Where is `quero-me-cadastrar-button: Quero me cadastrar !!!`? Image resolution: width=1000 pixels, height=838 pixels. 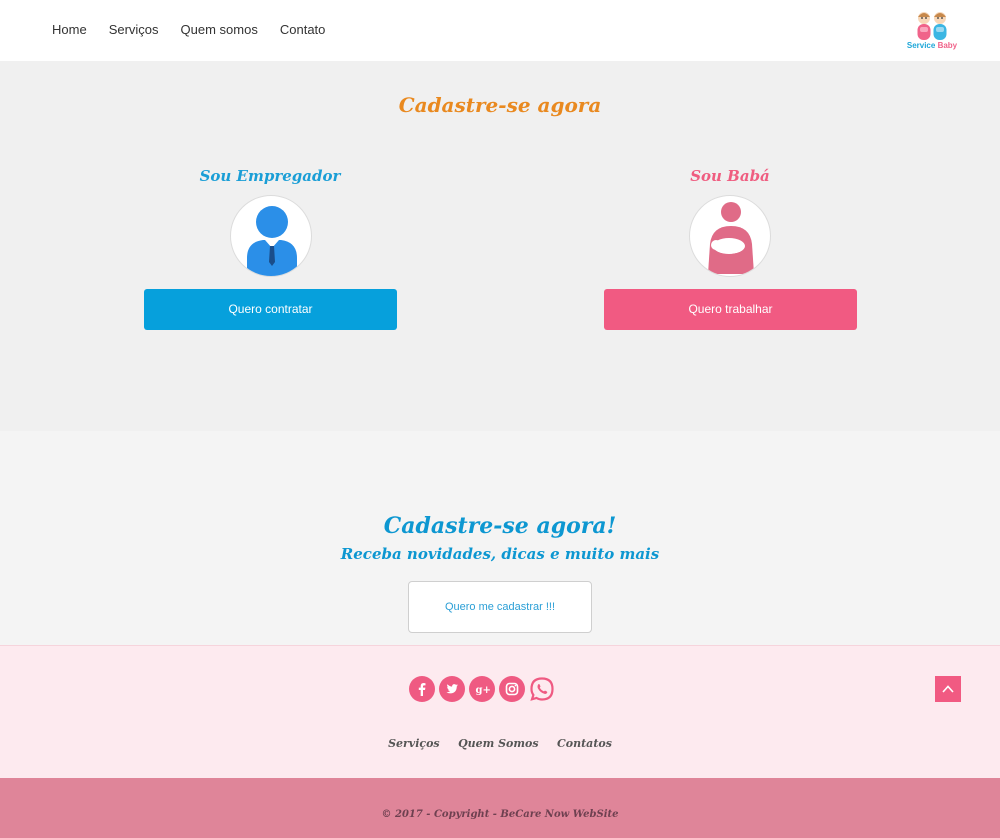 quero-me-cadastrar-button: Quero me cadastrar !!! is located at coordinates (500, 607).